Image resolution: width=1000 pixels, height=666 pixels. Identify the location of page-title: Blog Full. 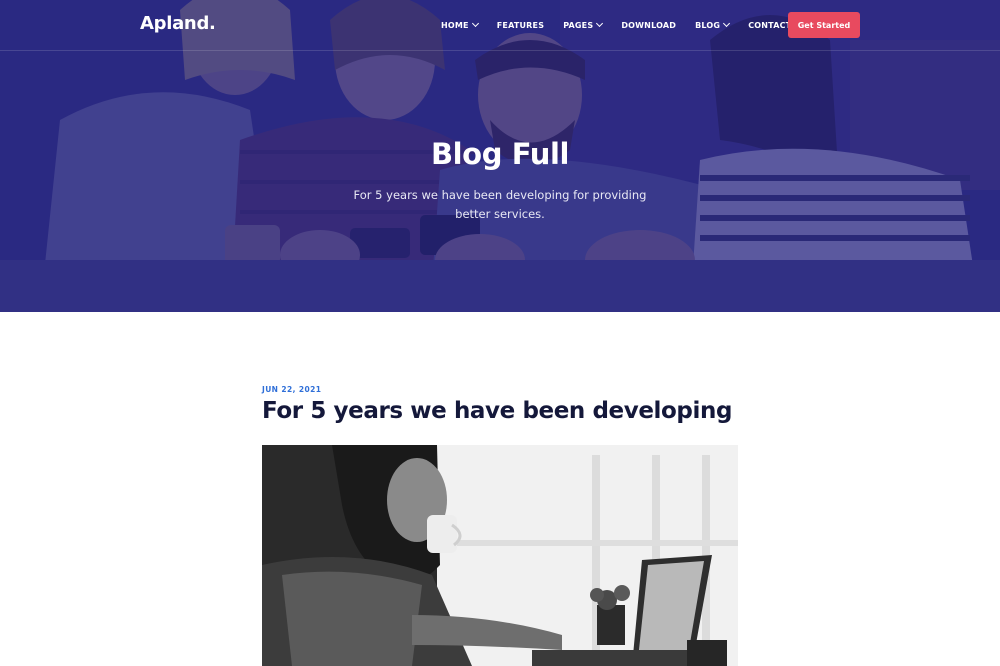
(500, 154).